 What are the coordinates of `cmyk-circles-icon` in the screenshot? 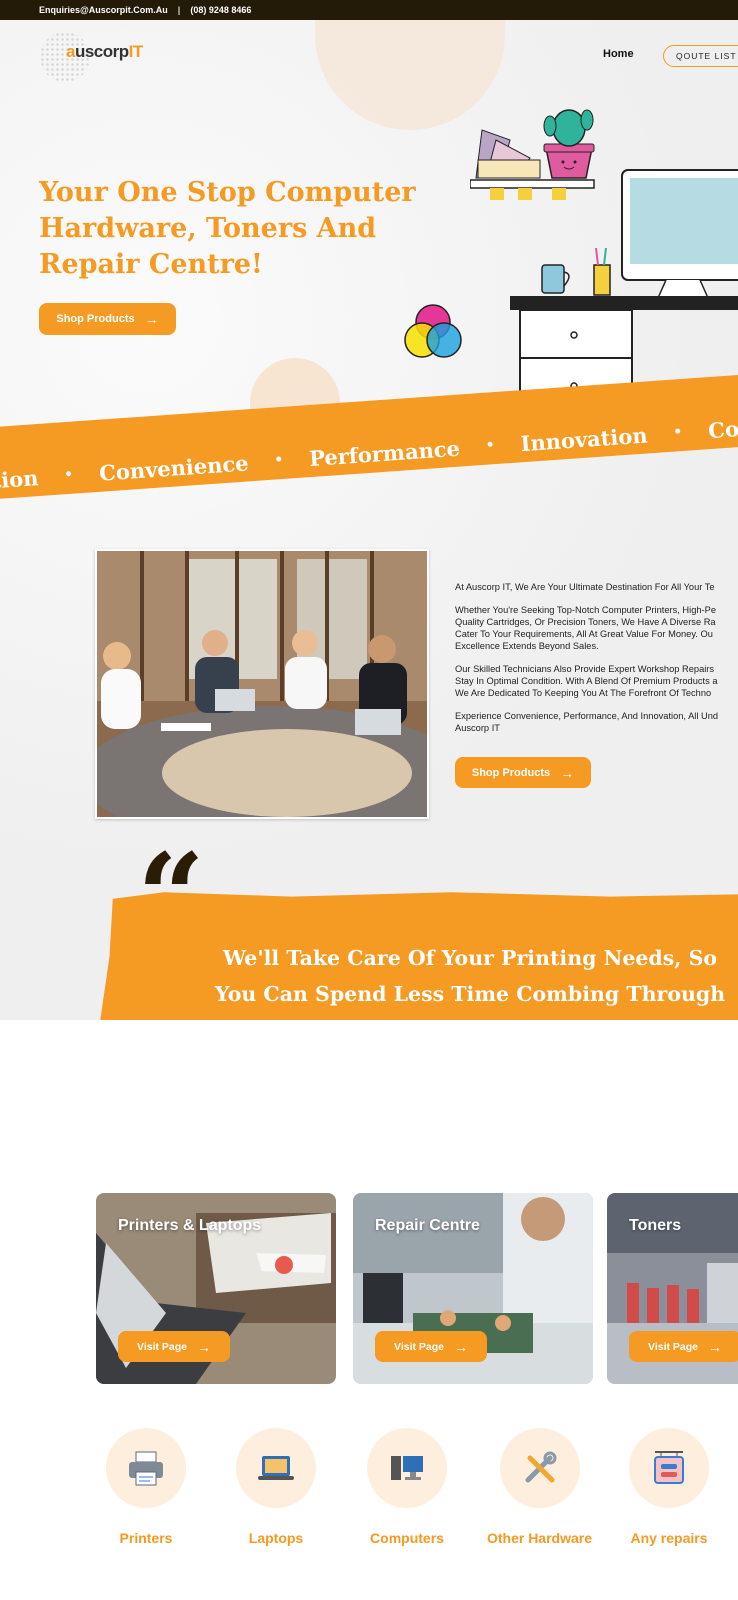 It's located at (433, 331).